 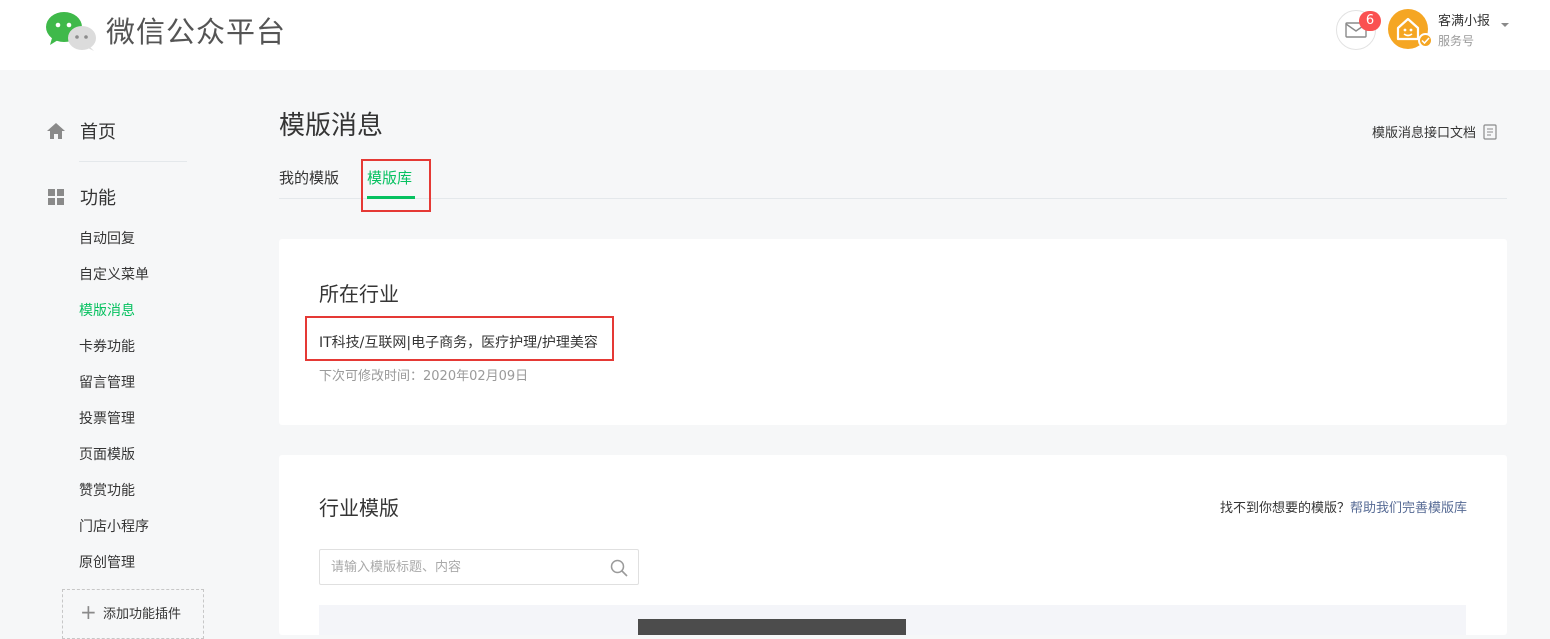 What do you see at coordinates (424, 376) in the screenshot?
I see `next-modify-time: 下次可修改时间：2020年02月09日` at bounding box center [424, 376].